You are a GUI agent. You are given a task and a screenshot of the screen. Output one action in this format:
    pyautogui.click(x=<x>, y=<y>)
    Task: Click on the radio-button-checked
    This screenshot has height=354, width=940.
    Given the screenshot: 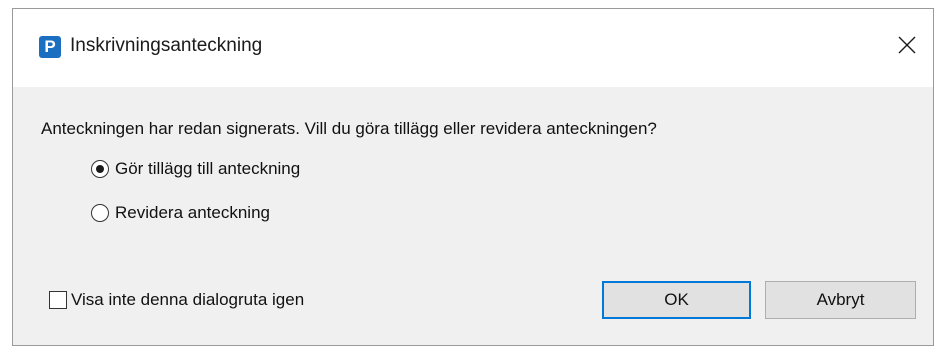 What is the action you would take?
    pyautogui.click(x=100, y=169)
    